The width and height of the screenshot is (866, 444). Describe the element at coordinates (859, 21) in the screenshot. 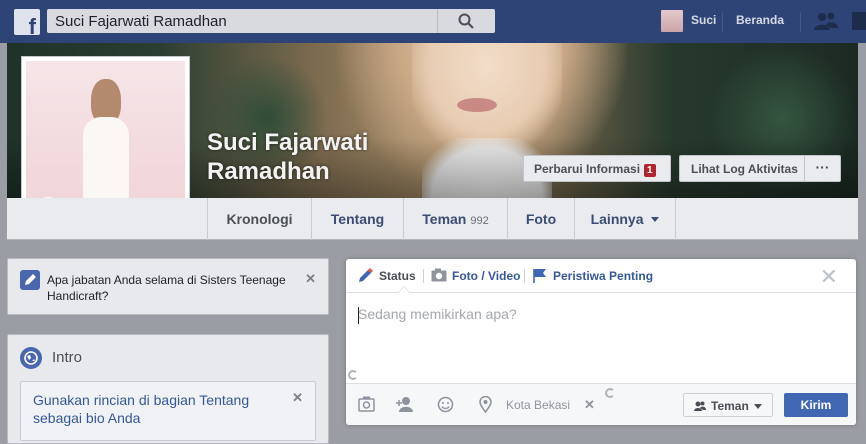

I see `messages-icon` at that location.